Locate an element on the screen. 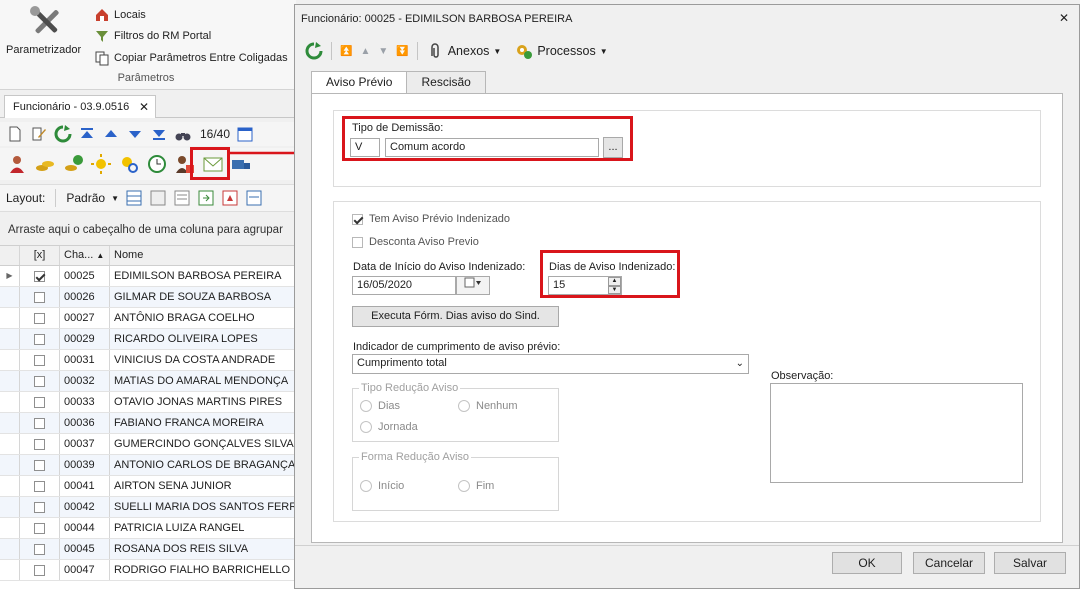 Image resolution: width=1080 pixels, height=589 pixels. grid-layout-icon is located at coordinates (134, 198).